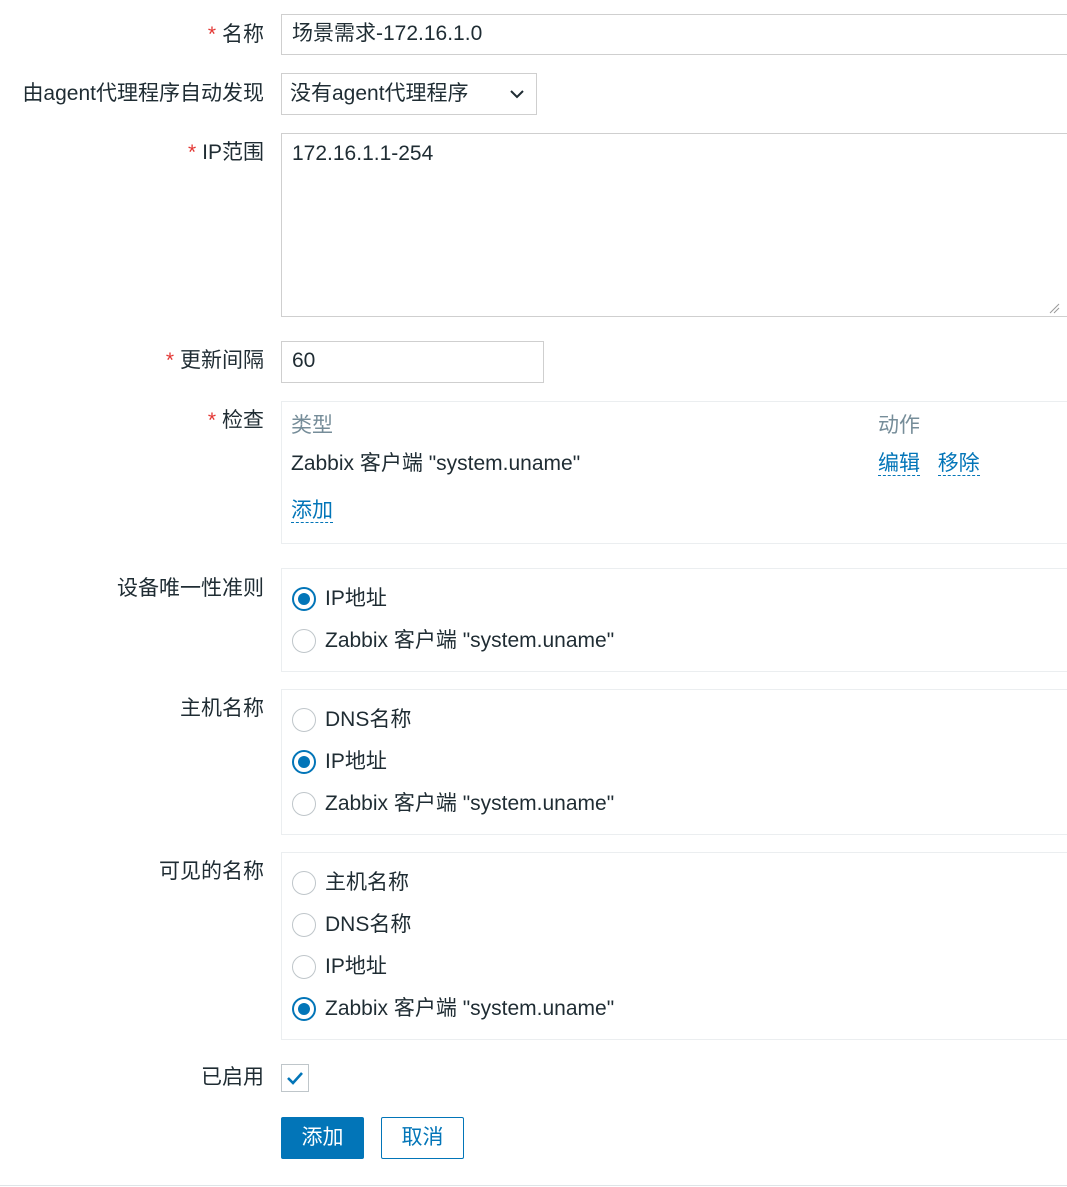 The image size is (1067, 1187). I want to click on host-name-radio-group: DNS名称 IP地址 Zabbix 客户端 "system.uname", so click(674, 762).